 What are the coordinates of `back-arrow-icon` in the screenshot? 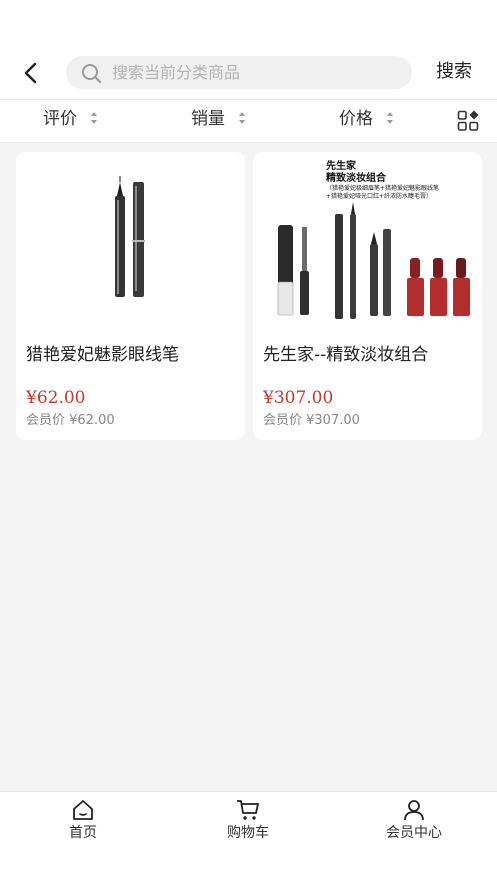 It's located at (31, 73).